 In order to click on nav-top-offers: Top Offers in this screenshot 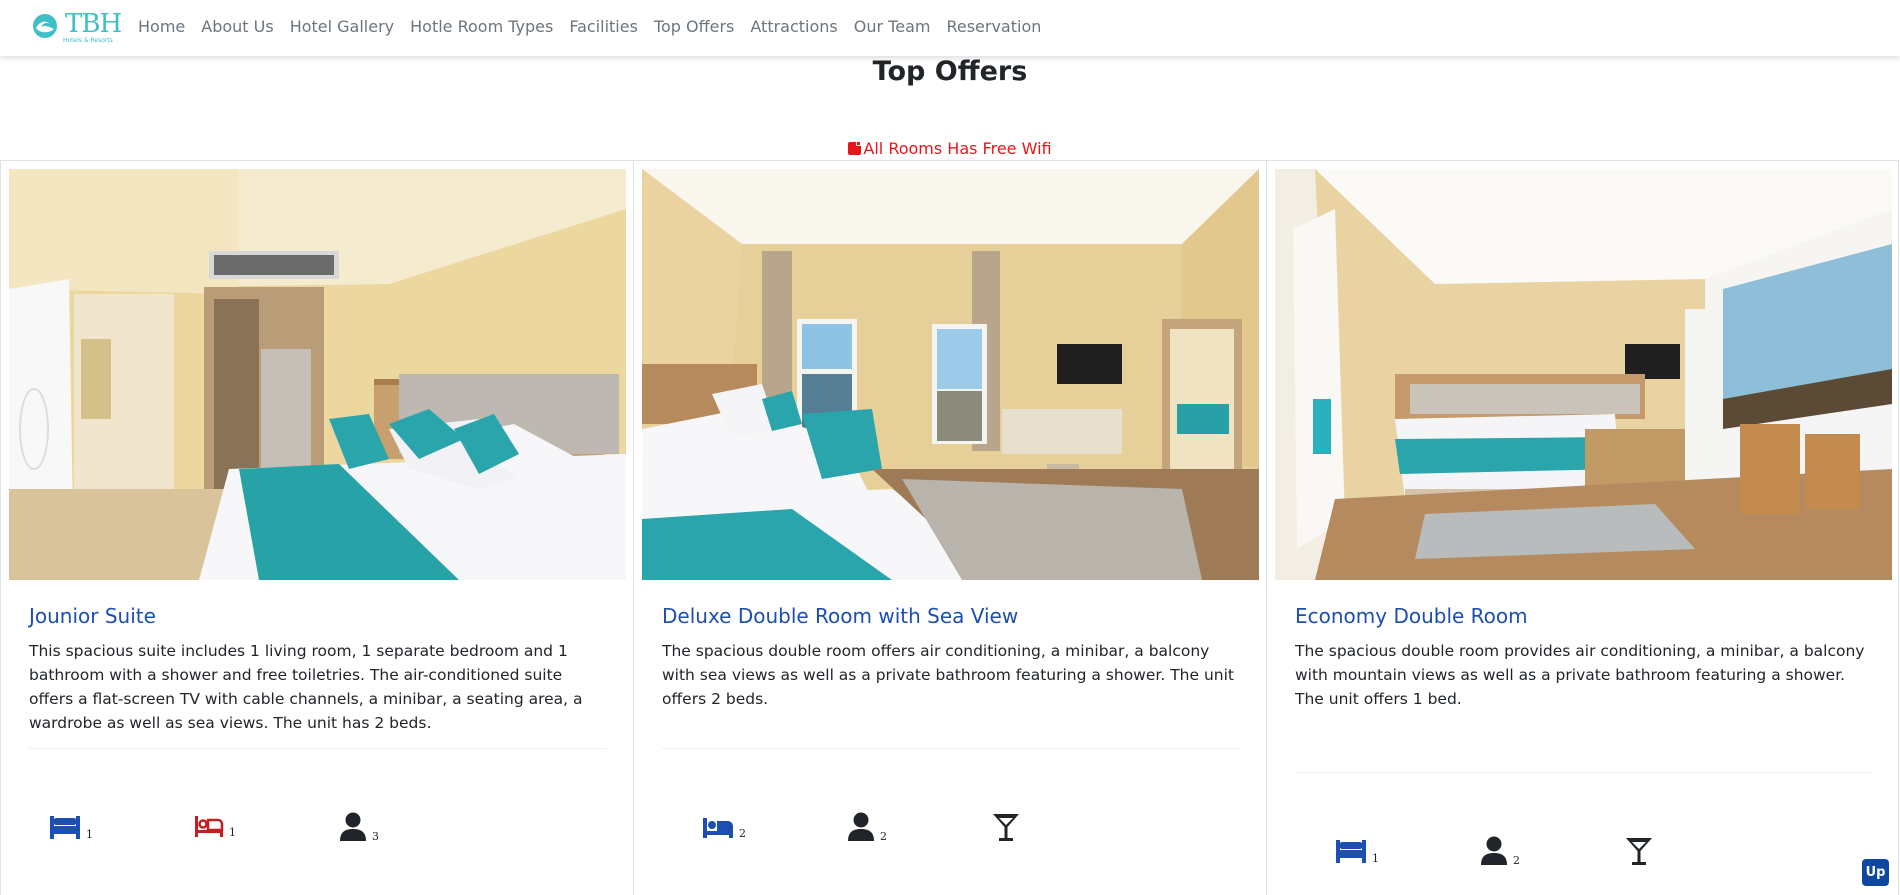, I will do `click(694, 27)`.